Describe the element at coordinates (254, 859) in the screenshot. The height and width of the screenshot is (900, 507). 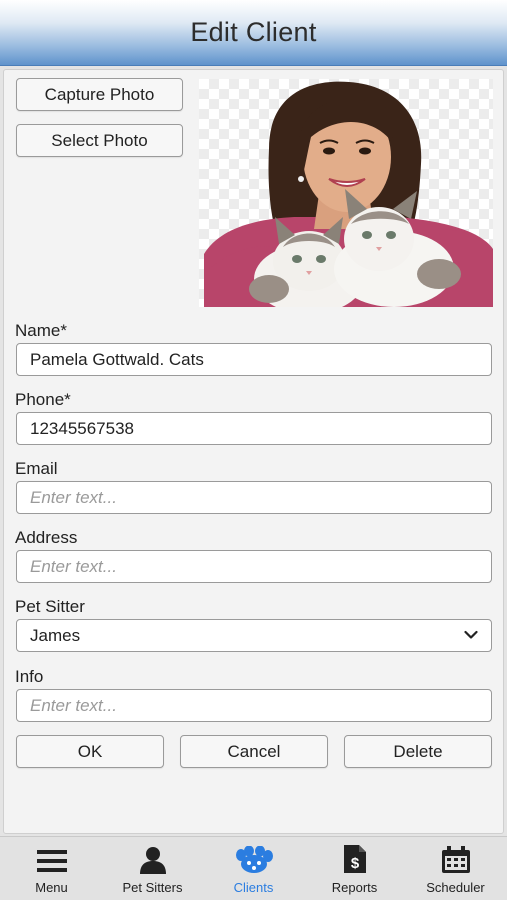
I see `paw-icon` at that location.